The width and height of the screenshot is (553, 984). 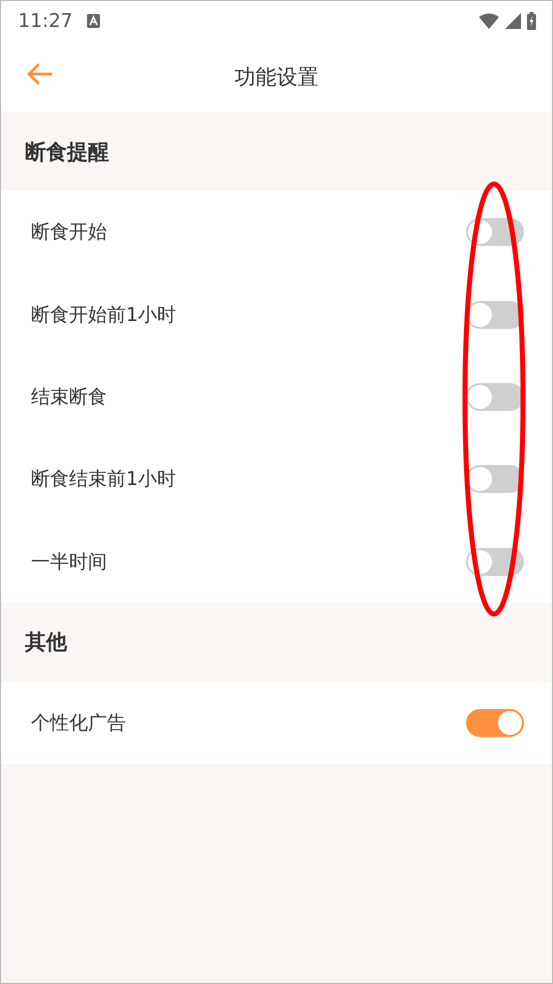 What do you see at coordinates (78, 723) in the screenshot?
I see `setting-label: 个性化广告` at bounding box center [78, 723].